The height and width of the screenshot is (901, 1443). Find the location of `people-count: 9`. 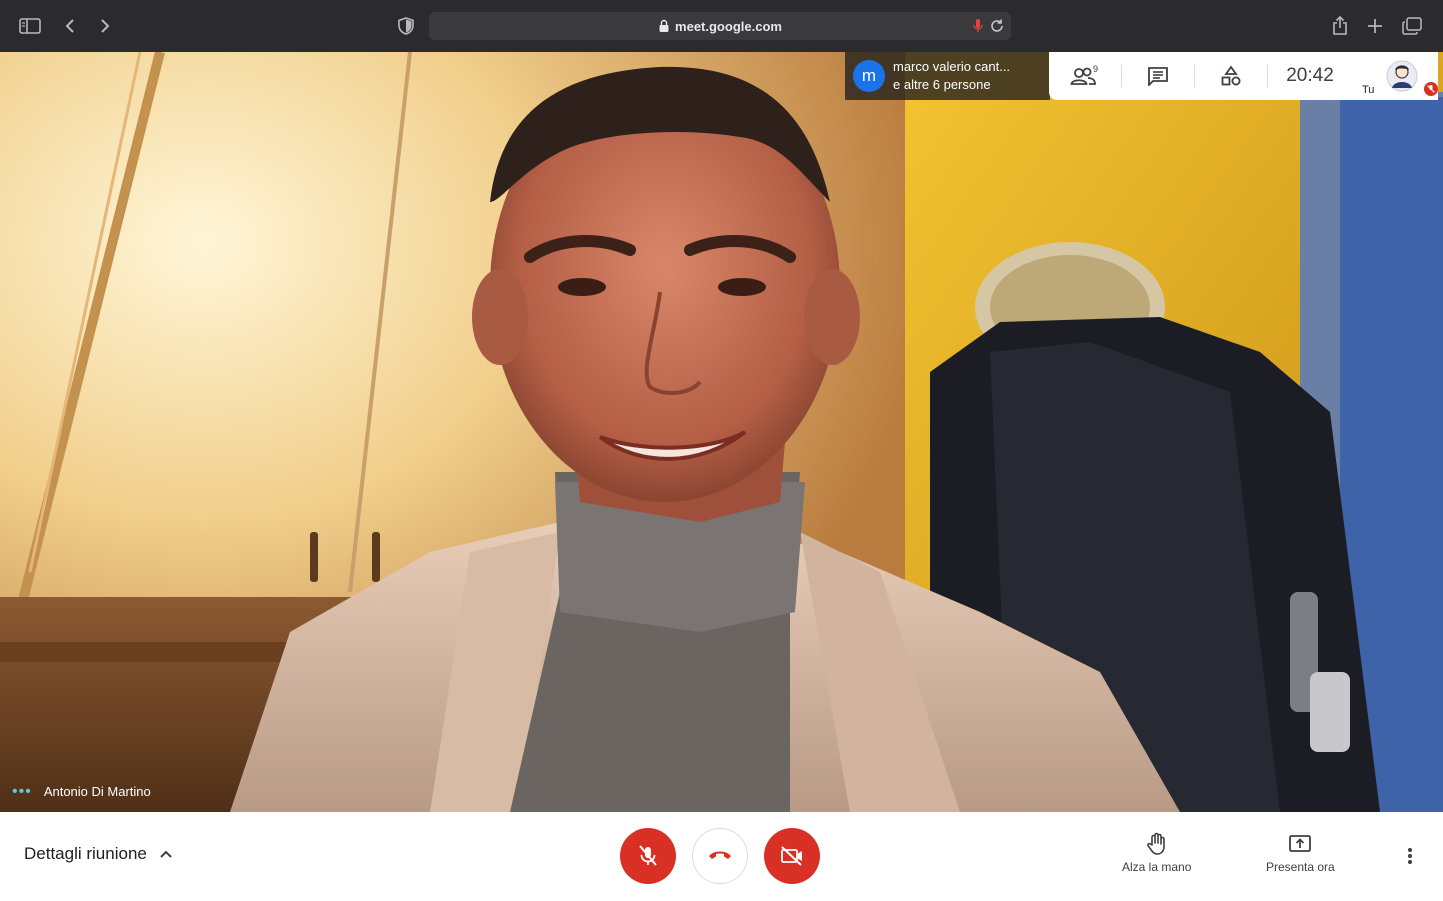

people-count: 9 is located at coordinates (1095, 69).